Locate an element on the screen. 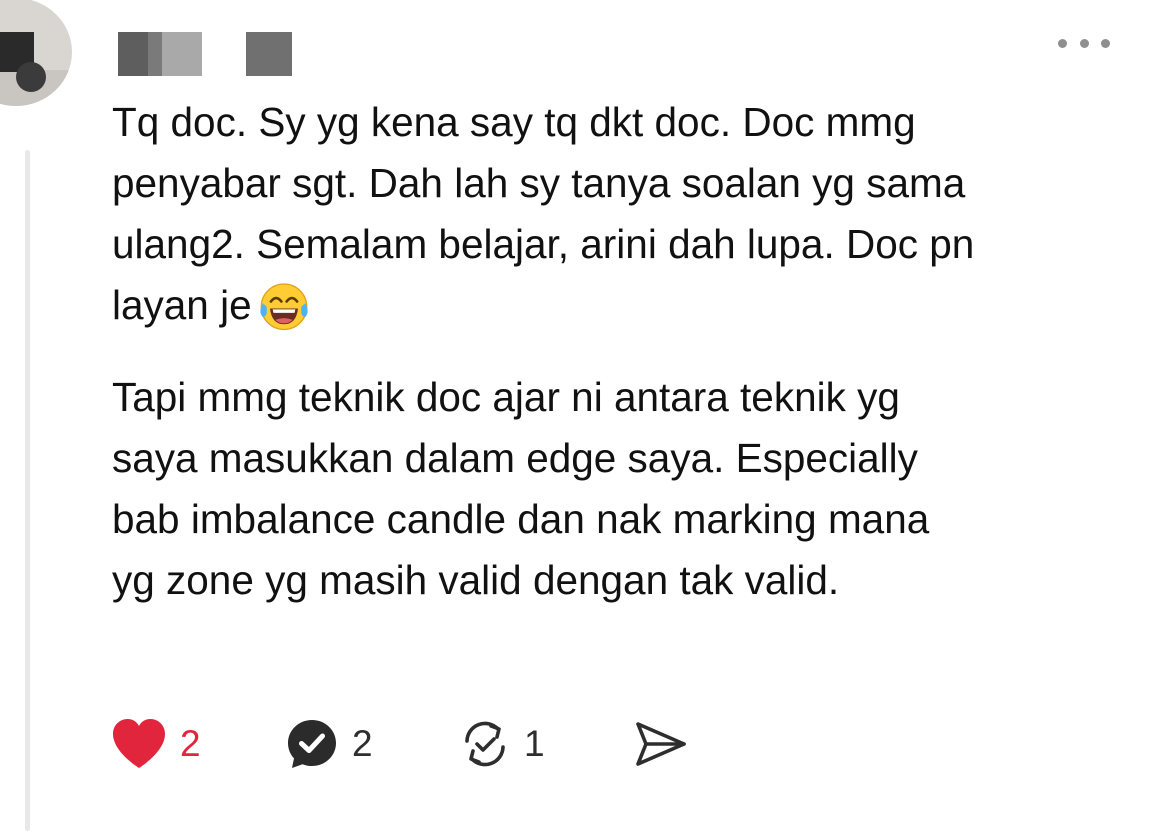 The image size is (1161, 831). share-button is located at coordinates (660, 744).